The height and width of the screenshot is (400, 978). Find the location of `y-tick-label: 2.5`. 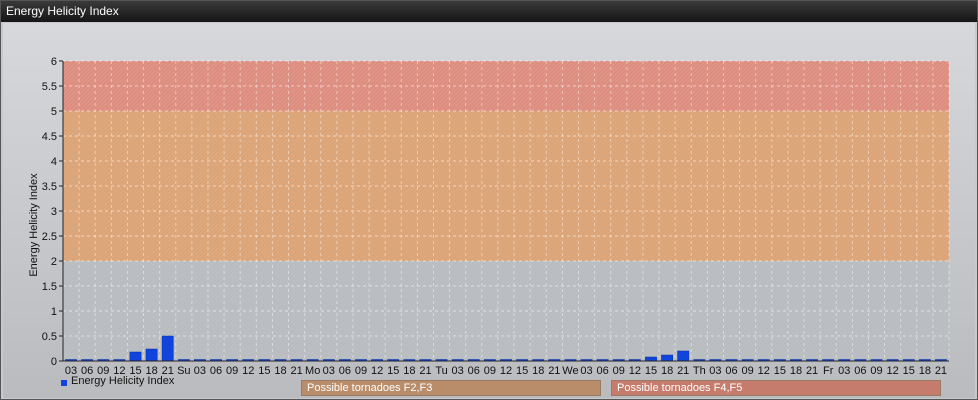

y-tick-label: 2.5 is located at coordinates (49, 237).